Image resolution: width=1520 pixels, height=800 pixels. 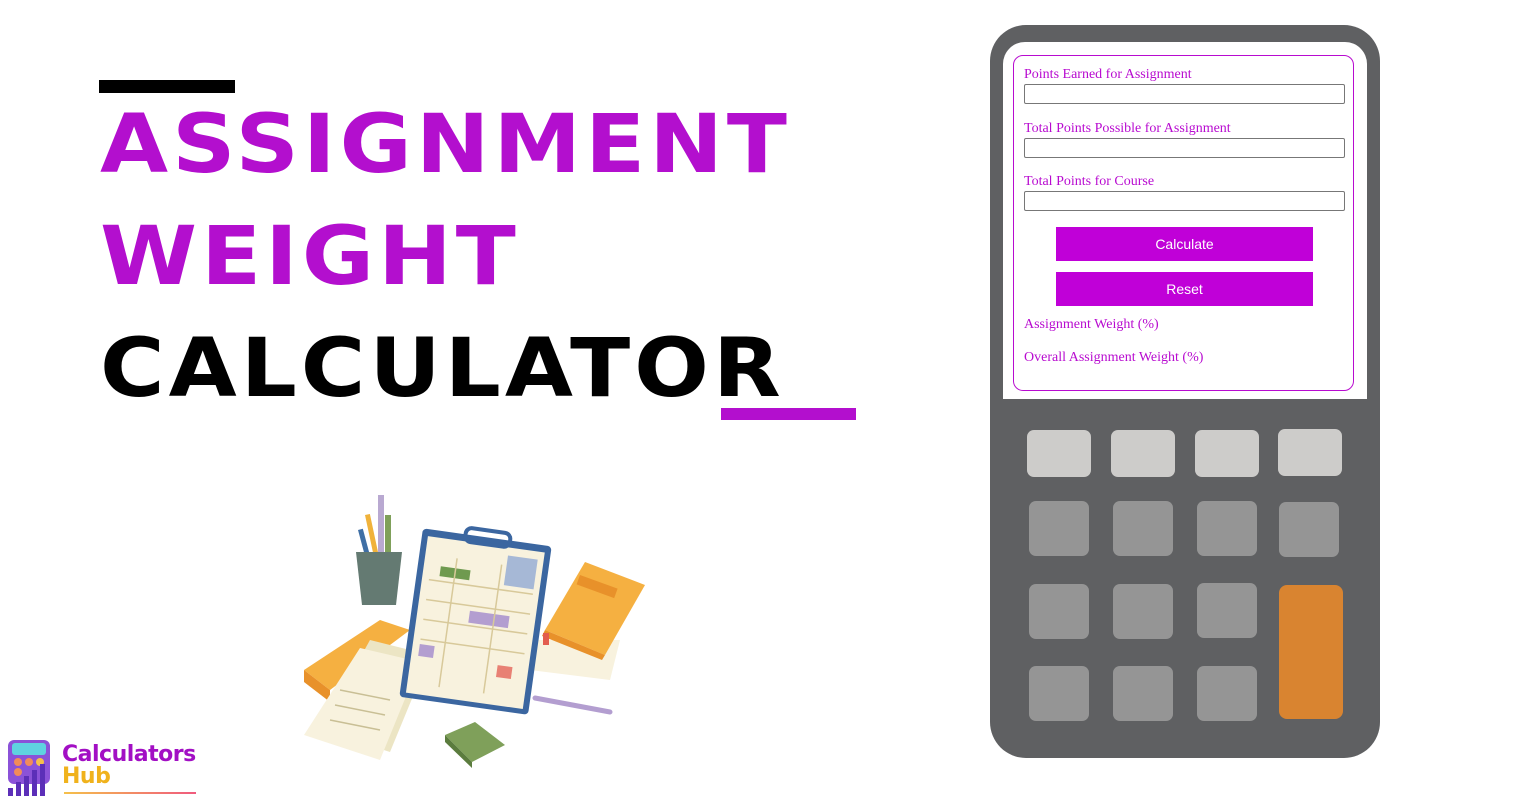 I want to click on reset-button: Reset, so click(x=1184, y=289).